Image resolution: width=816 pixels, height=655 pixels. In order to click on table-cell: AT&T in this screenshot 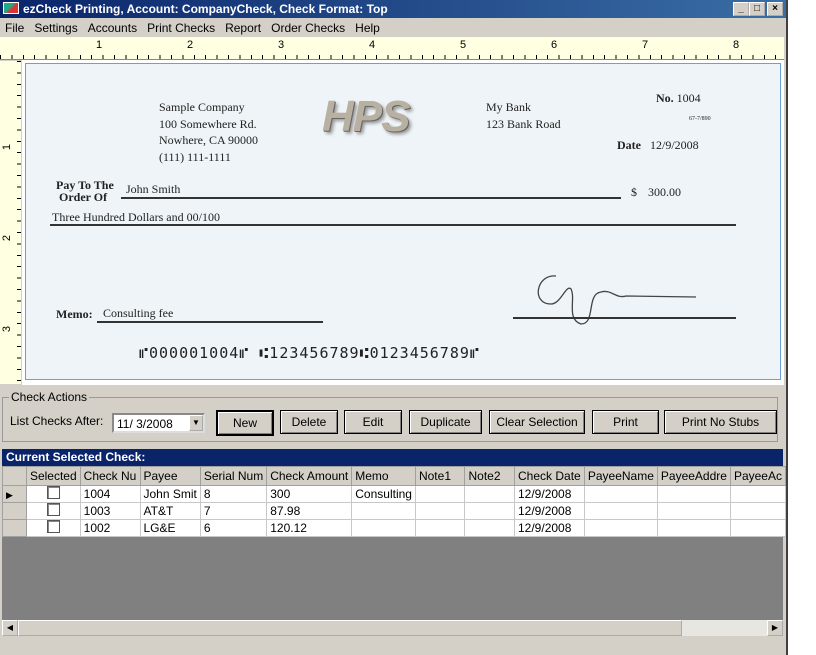, I will do `click(170, 511)`.